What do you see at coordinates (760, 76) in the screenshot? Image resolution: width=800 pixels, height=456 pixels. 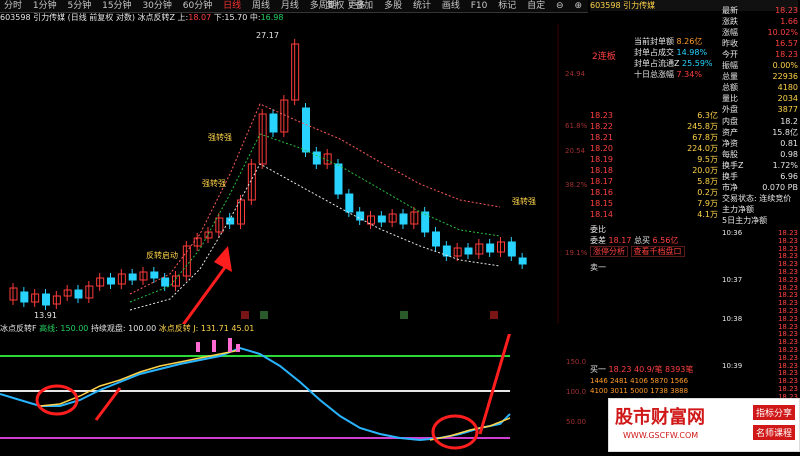 I see `quote-row: 总量 22936` at bounding box center [760, 76].